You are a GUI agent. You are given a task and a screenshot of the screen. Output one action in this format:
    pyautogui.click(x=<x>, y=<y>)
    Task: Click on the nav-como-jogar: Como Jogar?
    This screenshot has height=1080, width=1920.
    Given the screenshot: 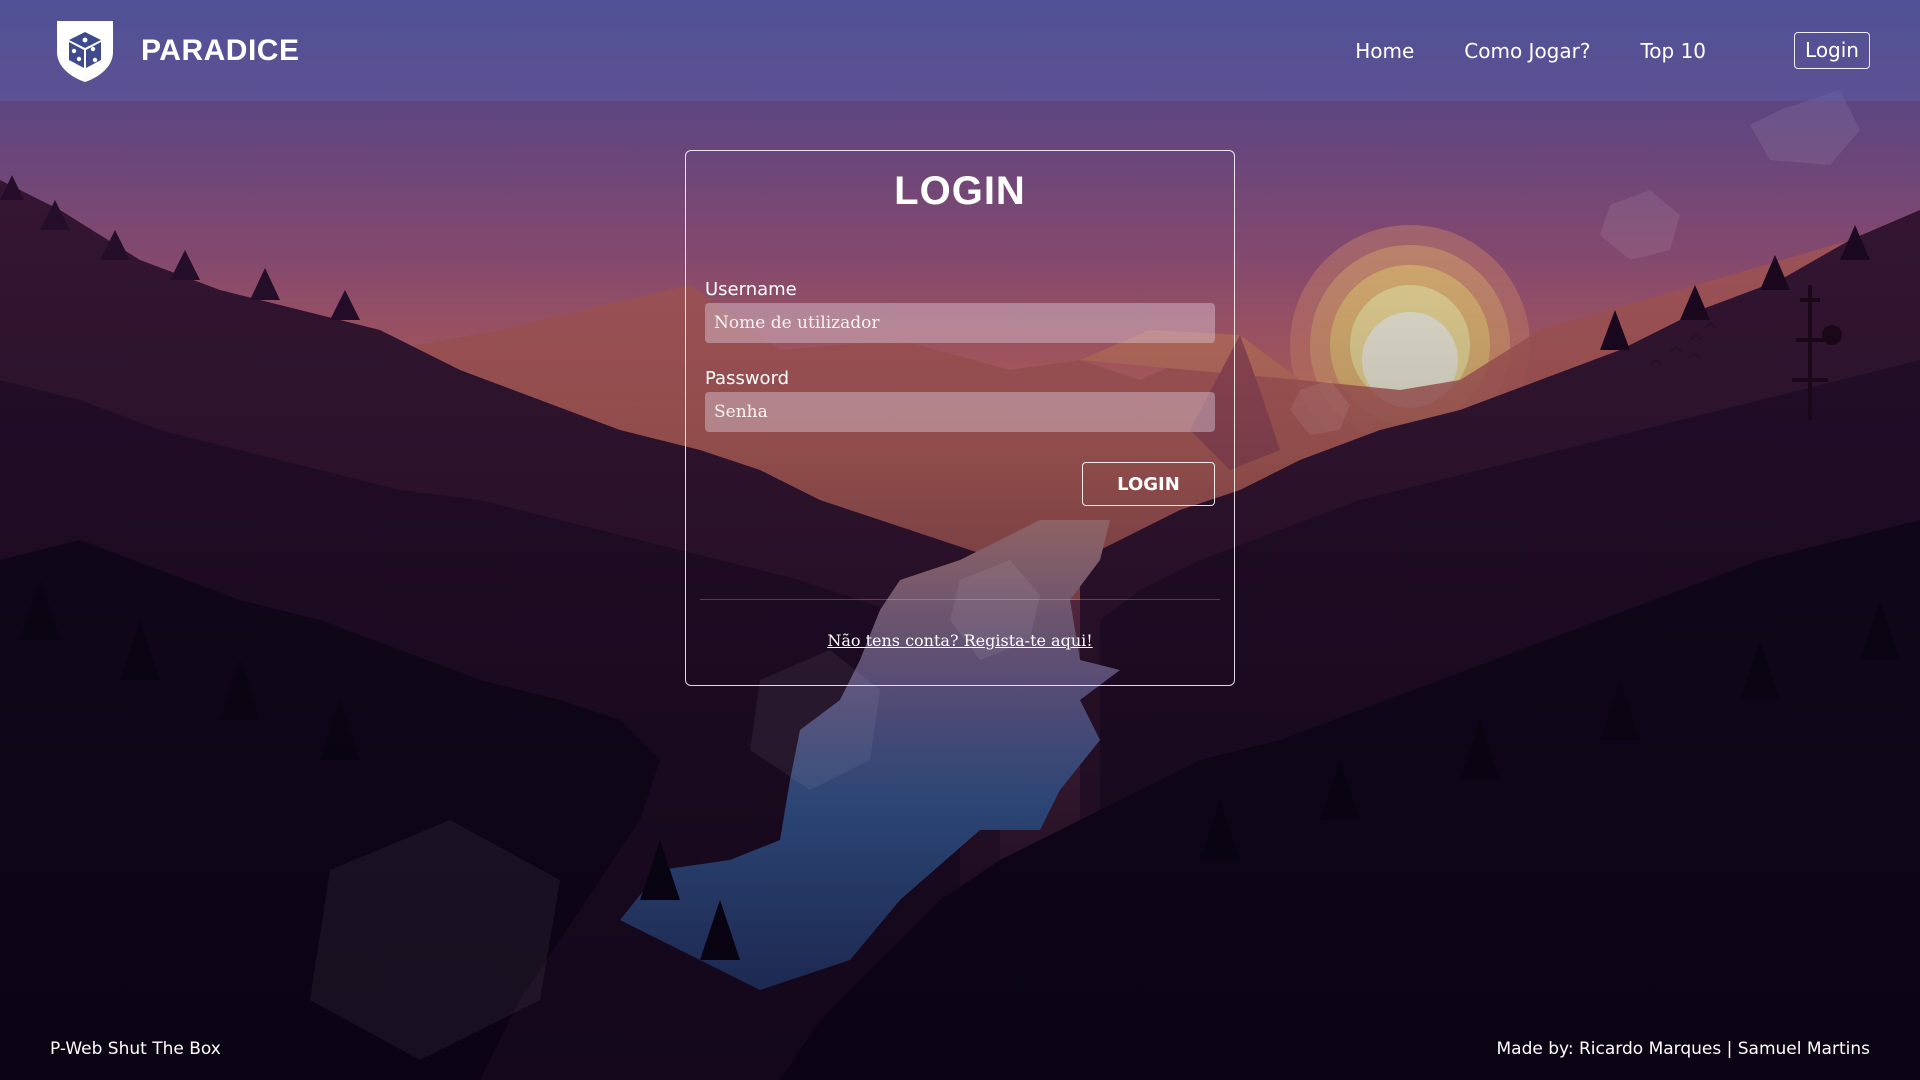 What is the action you would take?
    pyautogui.click(x=1527, y=51)
    